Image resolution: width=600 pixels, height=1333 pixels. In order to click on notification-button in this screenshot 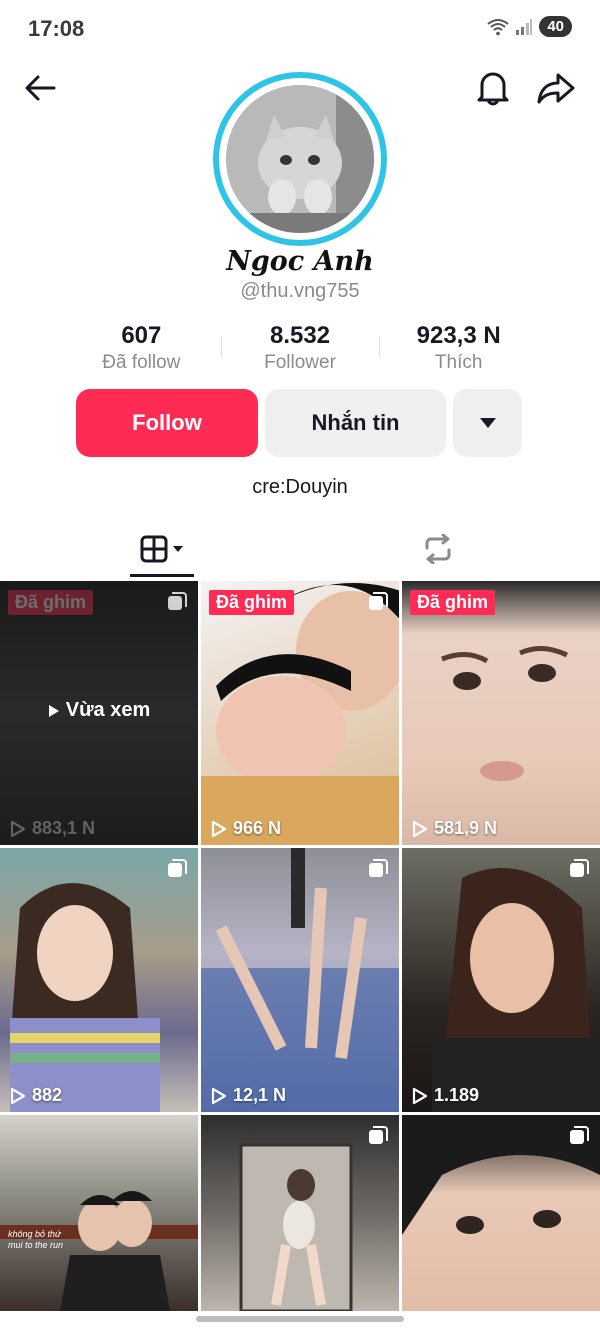, I will do `click(493, 88)`.